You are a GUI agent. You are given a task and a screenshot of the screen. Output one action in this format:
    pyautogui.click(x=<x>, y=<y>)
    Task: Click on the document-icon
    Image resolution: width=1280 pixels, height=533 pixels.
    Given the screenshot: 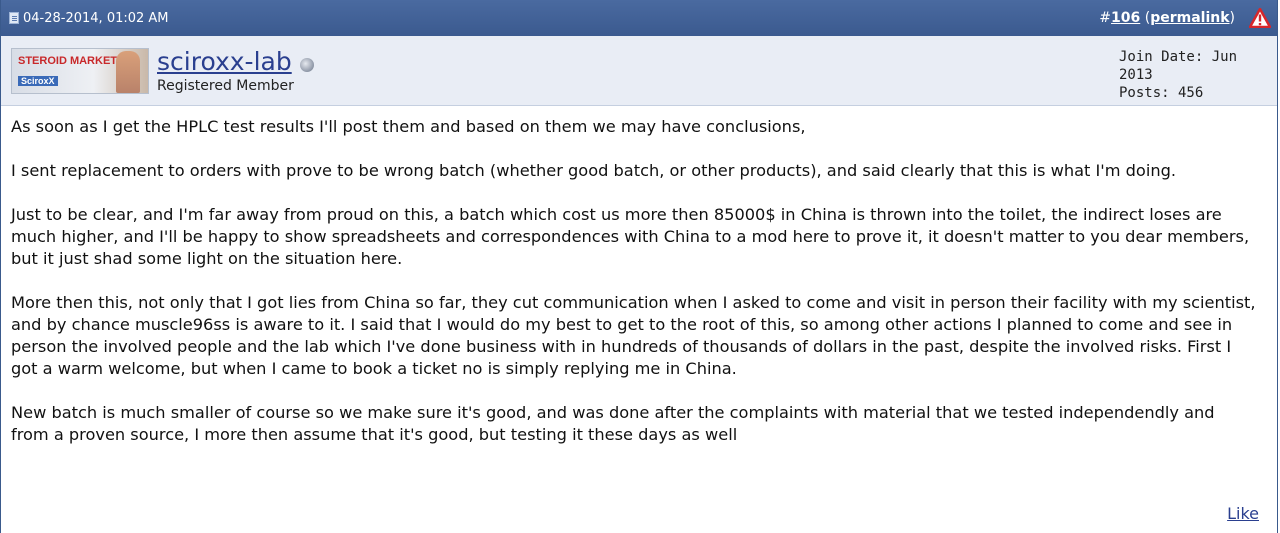 What is the action you would take?
    pyautogui.click(x=14, y=18)
    